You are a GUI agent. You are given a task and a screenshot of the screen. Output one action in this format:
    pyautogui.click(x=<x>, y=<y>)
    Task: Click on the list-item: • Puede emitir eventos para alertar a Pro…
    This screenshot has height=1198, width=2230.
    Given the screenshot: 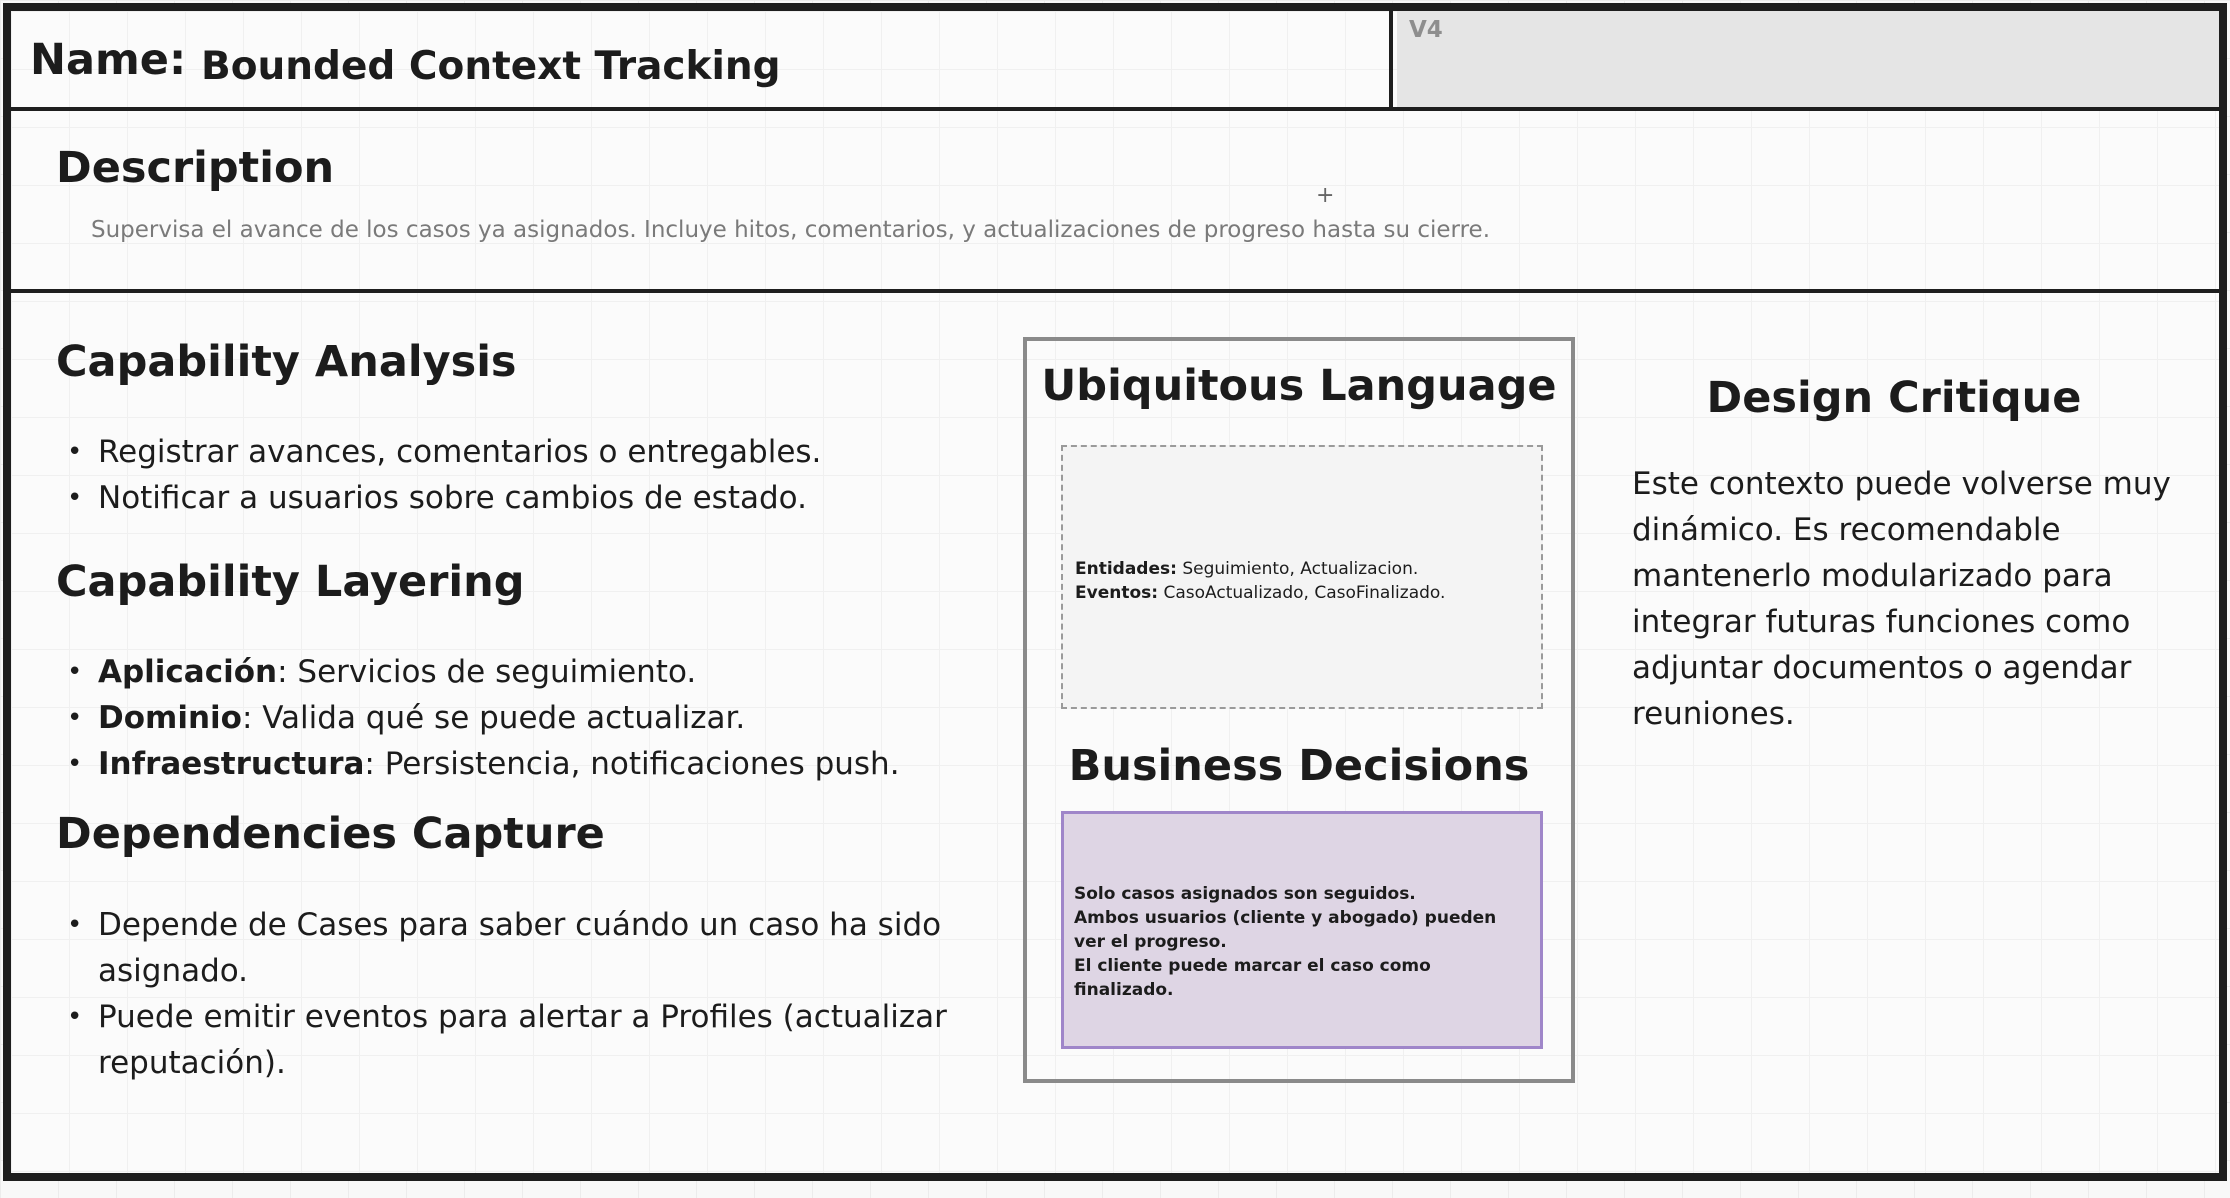 What is the action you would take?
    pyautogui.click(x=506, y=1040)
    